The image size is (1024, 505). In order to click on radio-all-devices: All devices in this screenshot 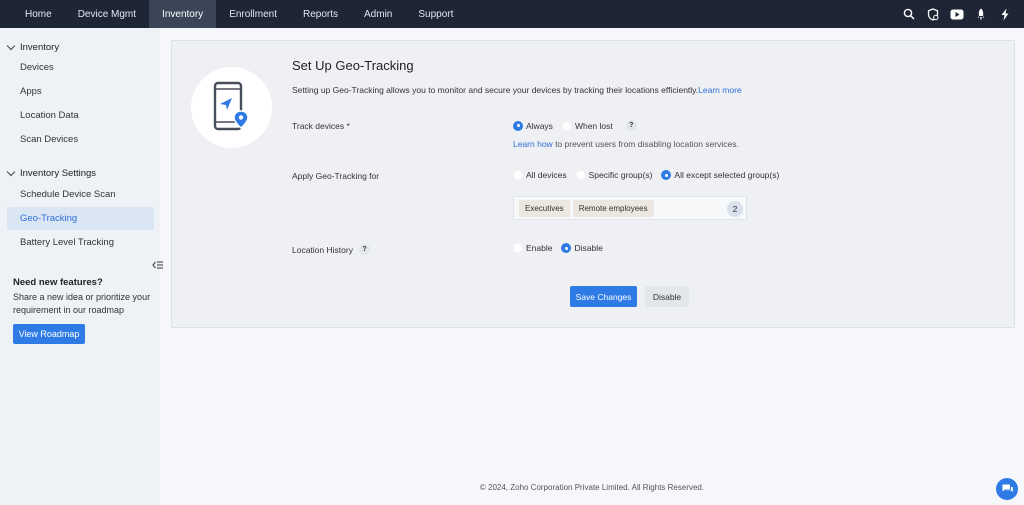, I will do `click(540, 175)`.